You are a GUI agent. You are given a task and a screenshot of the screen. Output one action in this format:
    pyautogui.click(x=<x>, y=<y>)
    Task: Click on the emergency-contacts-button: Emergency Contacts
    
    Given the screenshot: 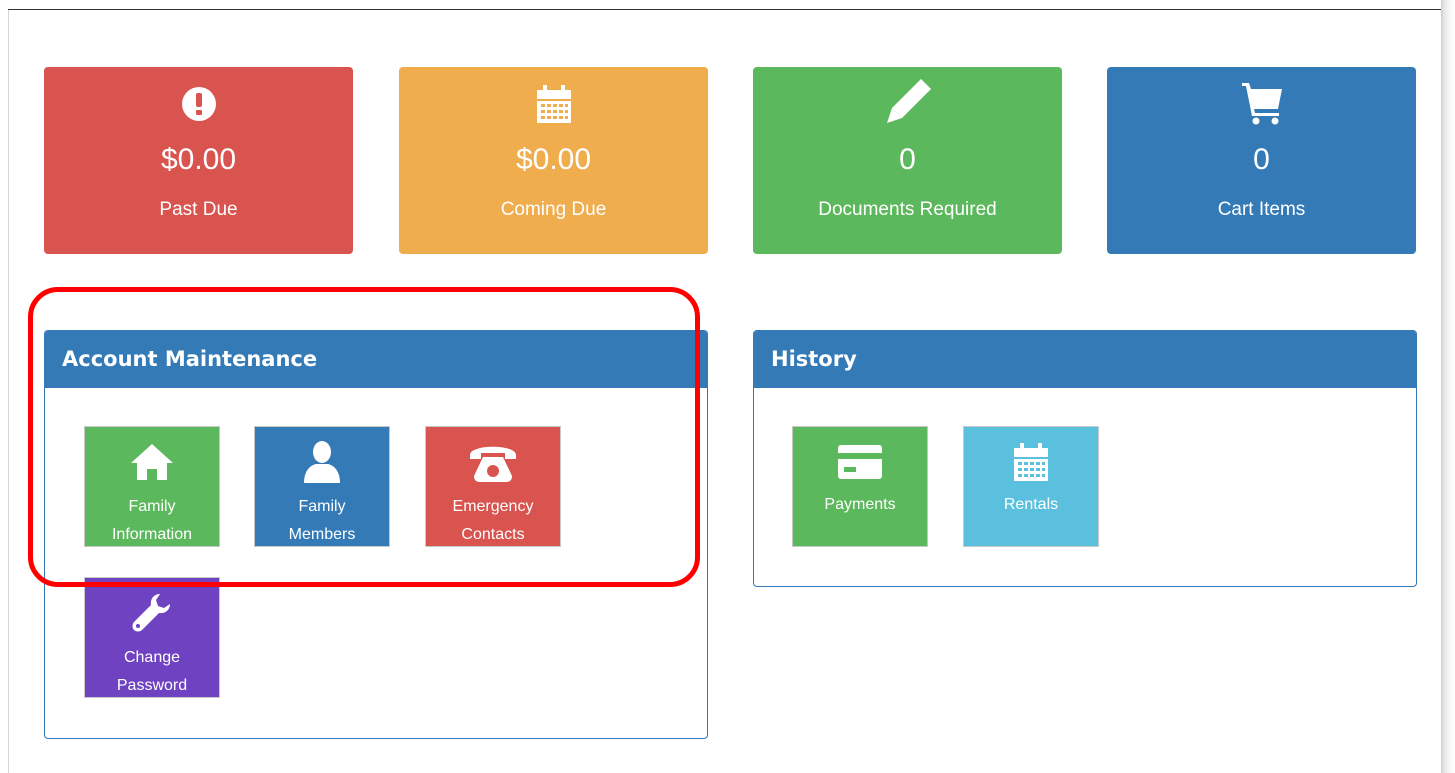 What is the action you would take?
    pyautogui.click(x=493, y=486)
    